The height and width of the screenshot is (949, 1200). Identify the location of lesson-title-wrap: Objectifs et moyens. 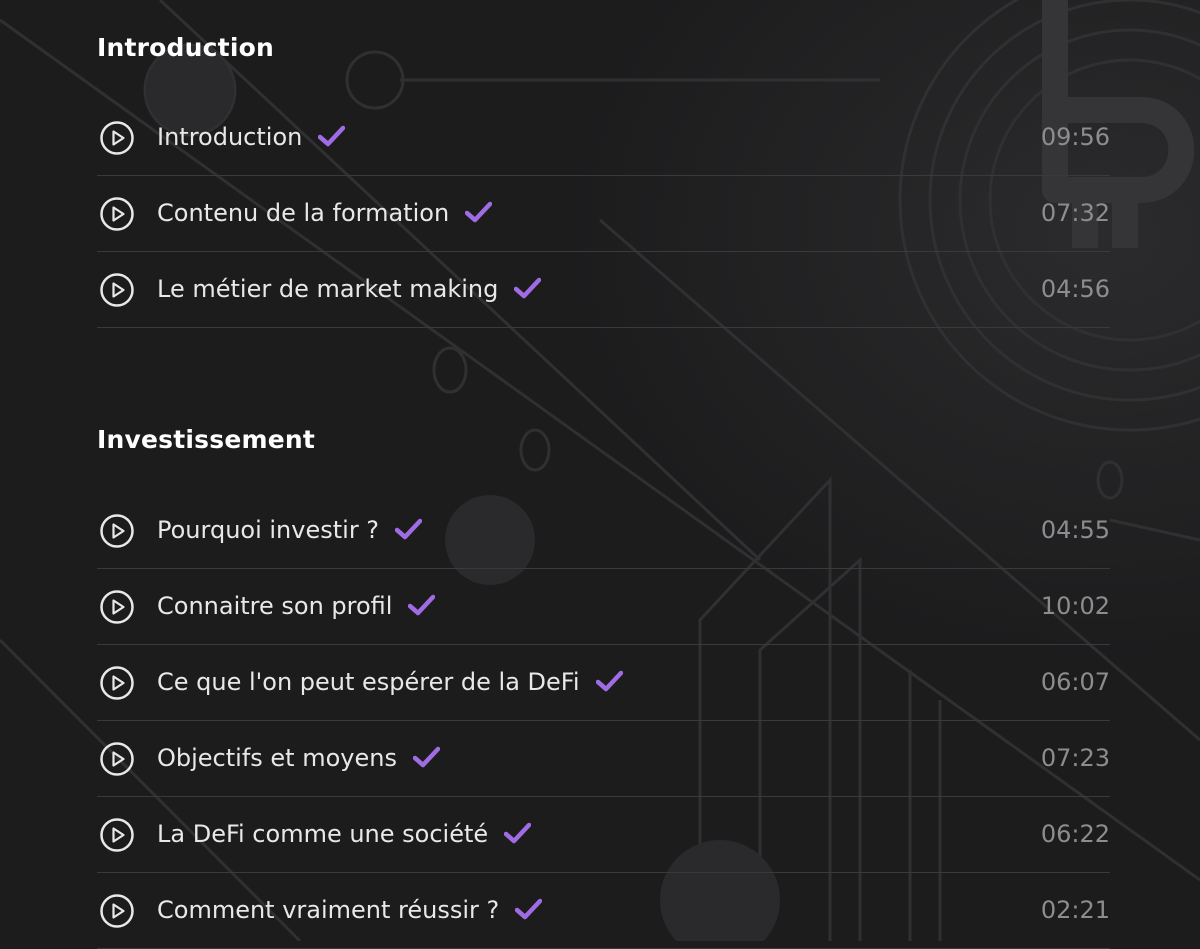
(298, 758).